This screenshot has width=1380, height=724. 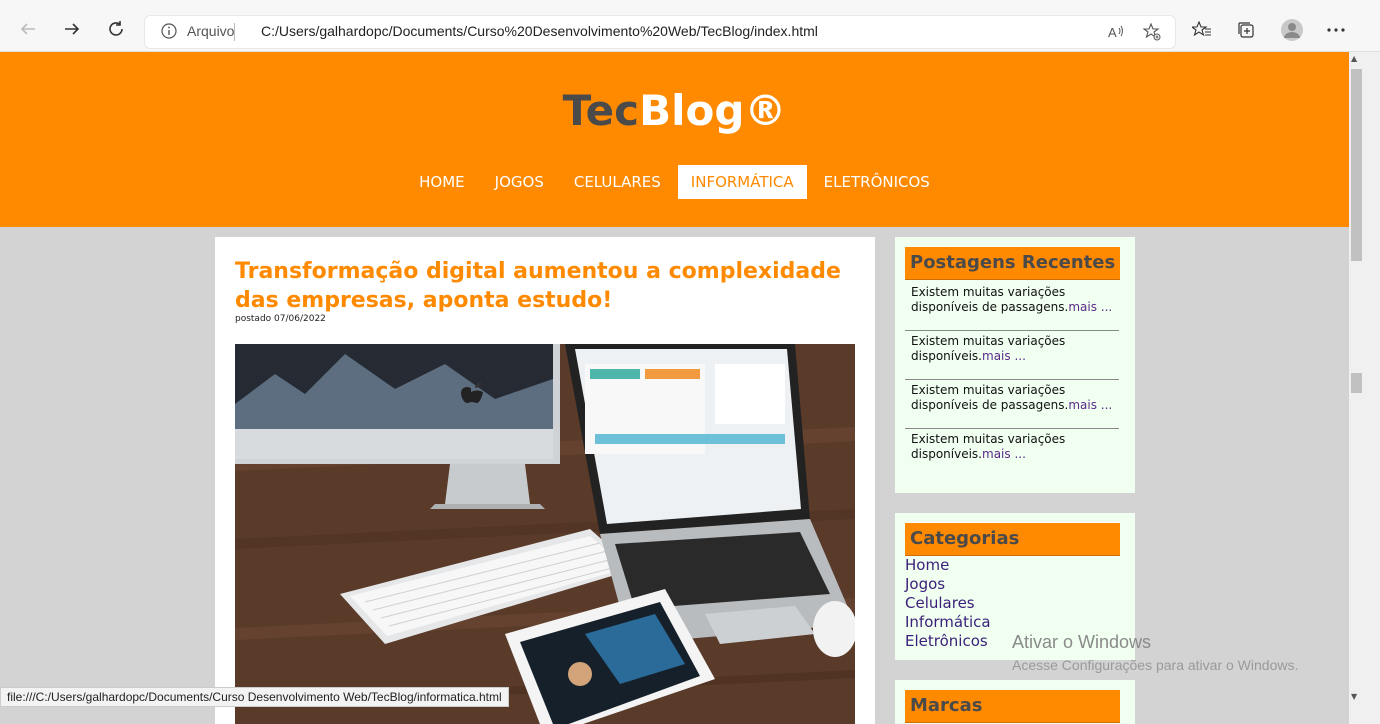 I want to click on category-link-home: Home, so click(x=948, y=565).